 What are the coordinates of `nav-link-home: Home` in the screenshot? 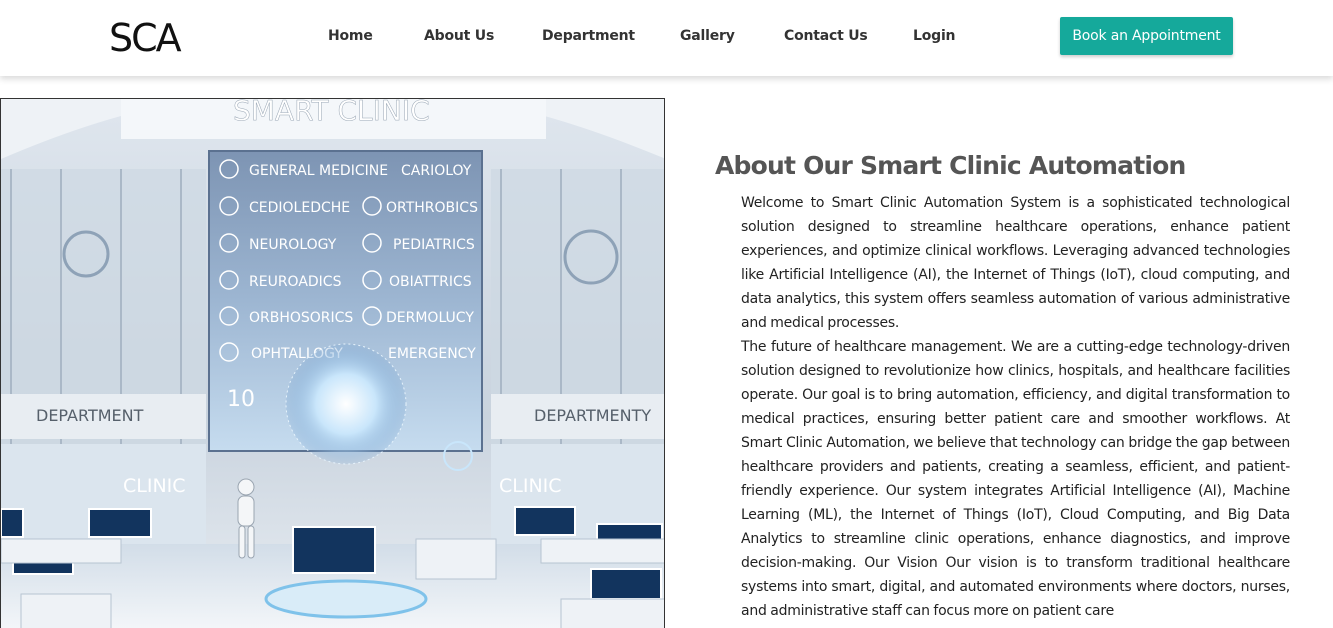 It's located at (350, 36).